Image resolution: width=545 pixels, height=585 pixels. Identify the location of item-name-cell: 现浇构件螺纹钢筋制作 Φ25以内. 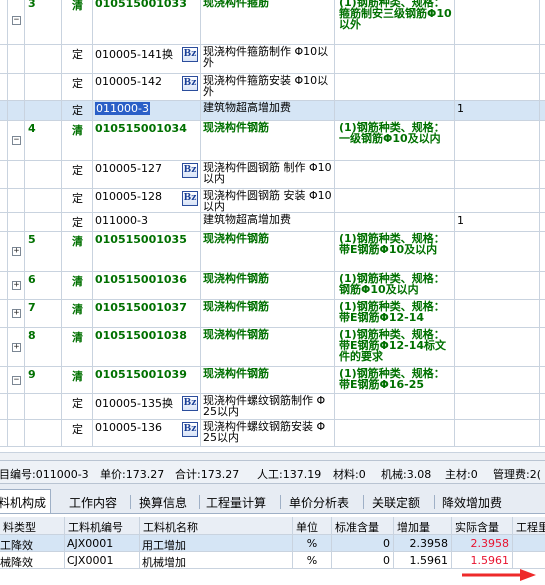
(268, 406).